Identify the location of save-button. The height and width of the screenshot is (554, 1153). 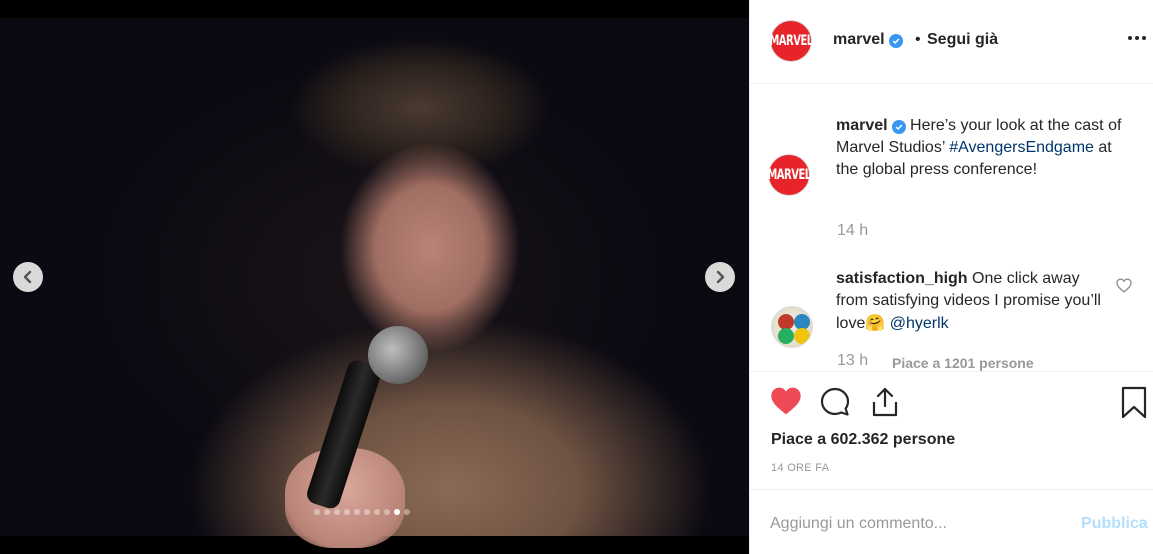
(1134, 405).